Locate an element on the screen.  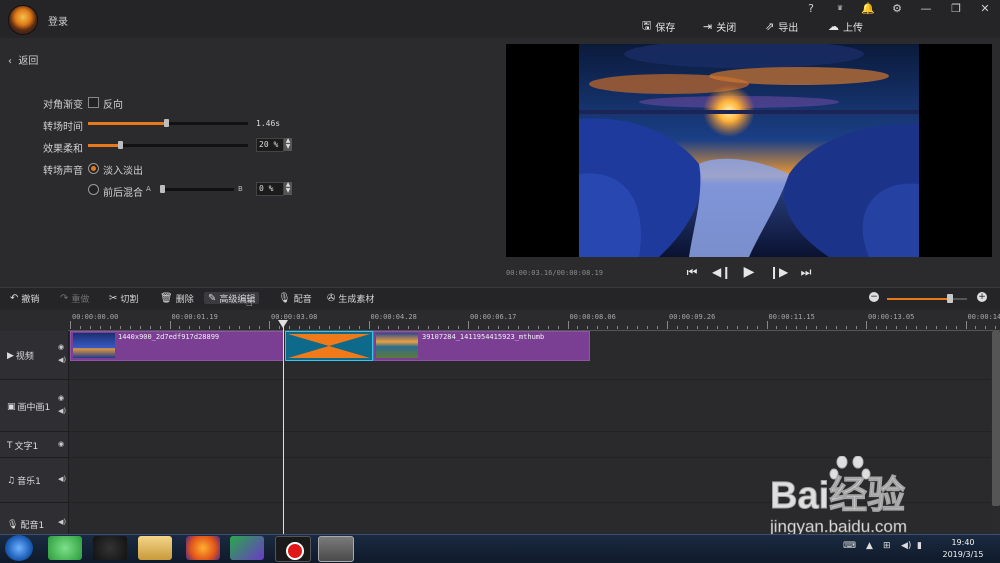
skip-start-icon: ⏮ is located at coordinates (692, 272).